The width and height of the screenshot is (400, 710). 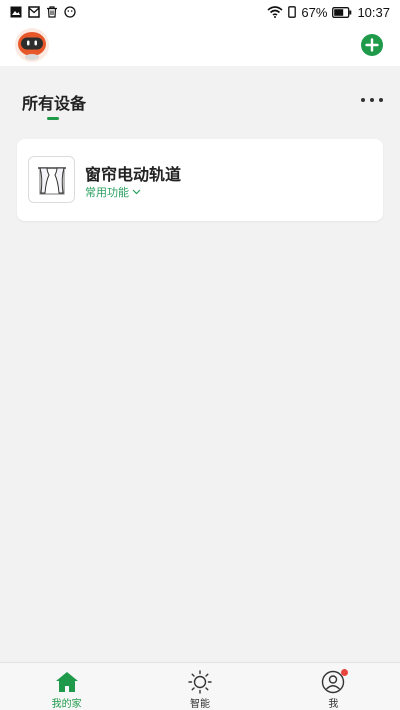 I want to click on status-time: 10:37, so click(x=373, y=12).